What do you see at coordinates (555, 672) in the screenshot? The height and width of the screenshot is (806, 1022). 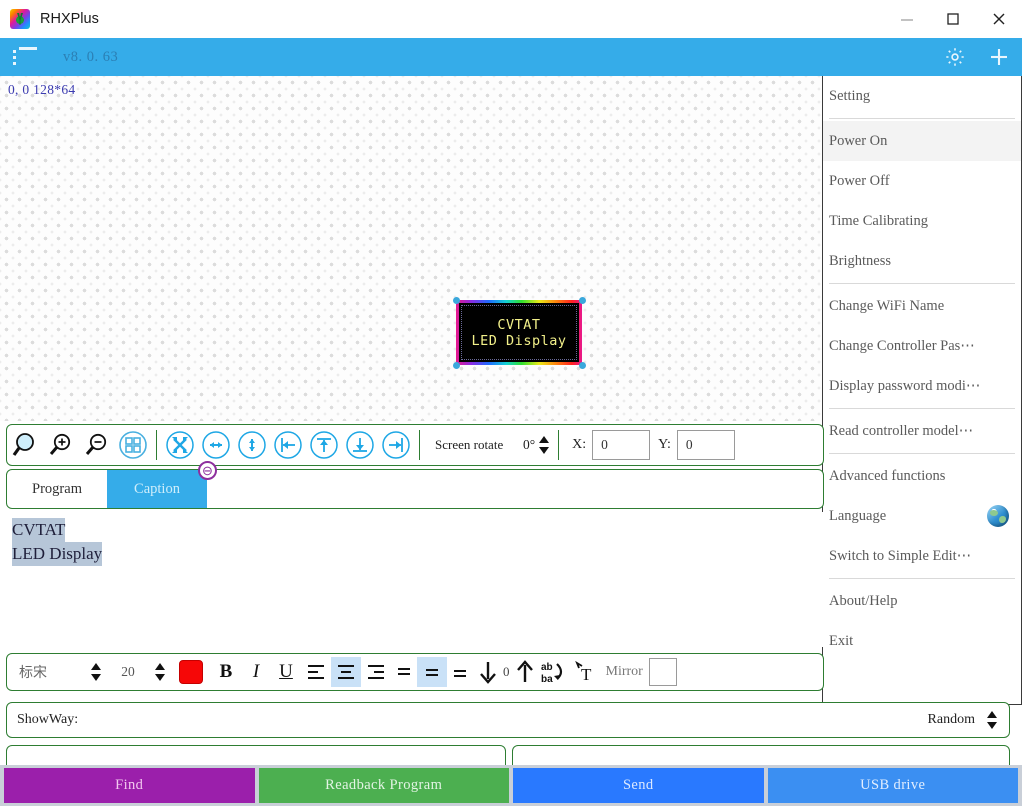 I see `abba-reverse-icon: ab ba` at bounding box center [555, 672].